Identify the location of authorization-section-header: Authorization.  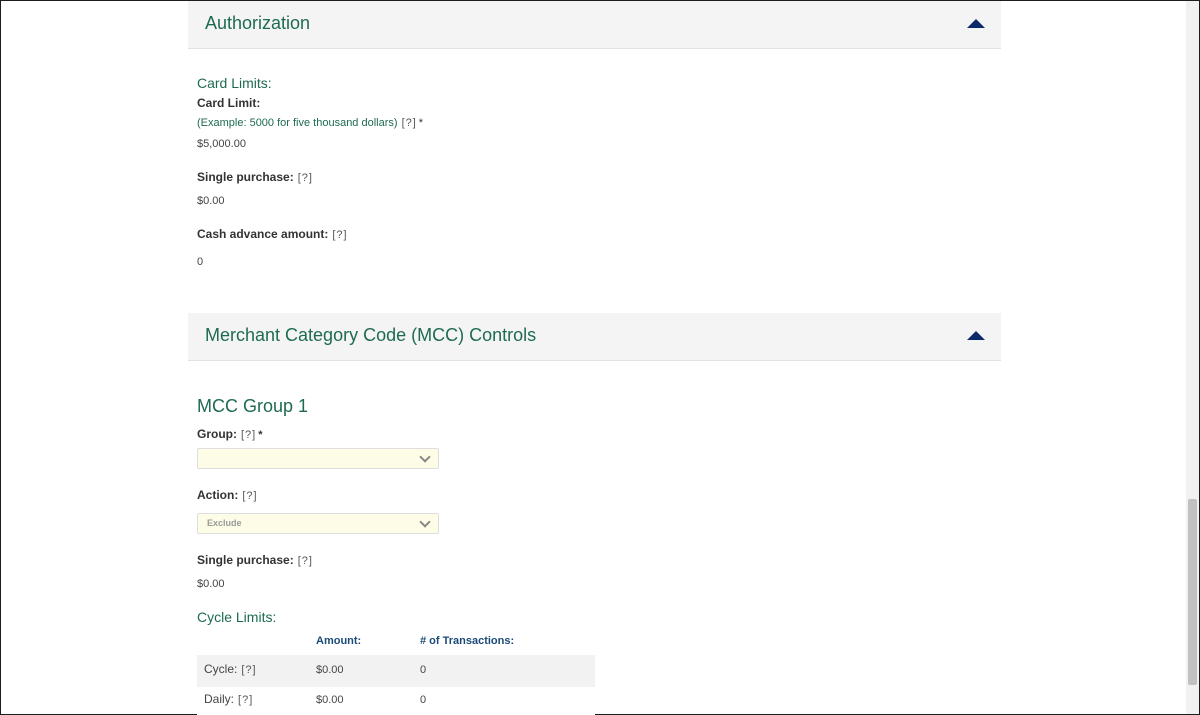
(594, 25).